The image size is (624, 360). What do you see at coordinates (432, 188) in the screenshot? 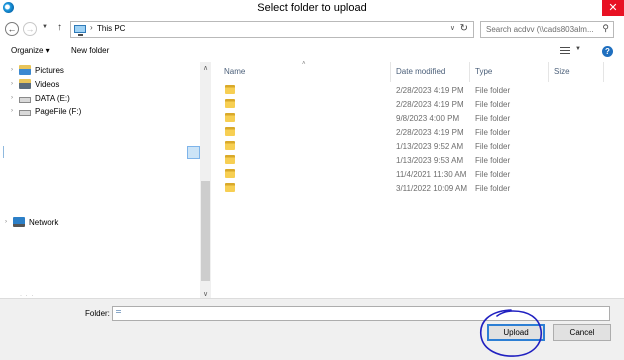
I see `date-modified: 3/11/2022 10:09 AM` at bounding box center [432, 188].